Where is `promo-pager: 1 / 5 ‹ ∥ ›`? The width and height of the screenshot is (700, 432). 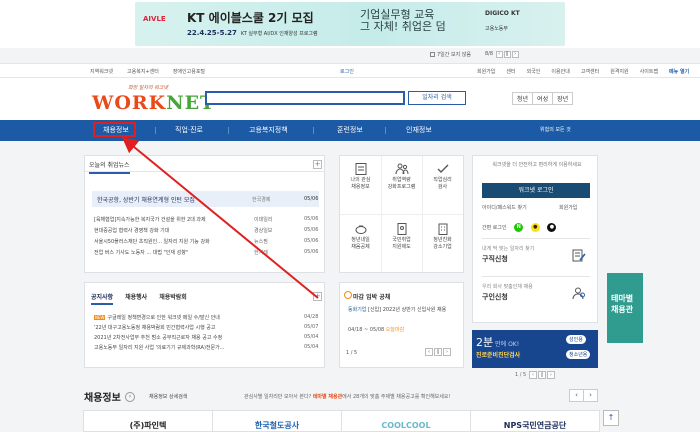
promo-pager: 1 / 5 ‹ ∥ › is located at coordinates (535, 375).